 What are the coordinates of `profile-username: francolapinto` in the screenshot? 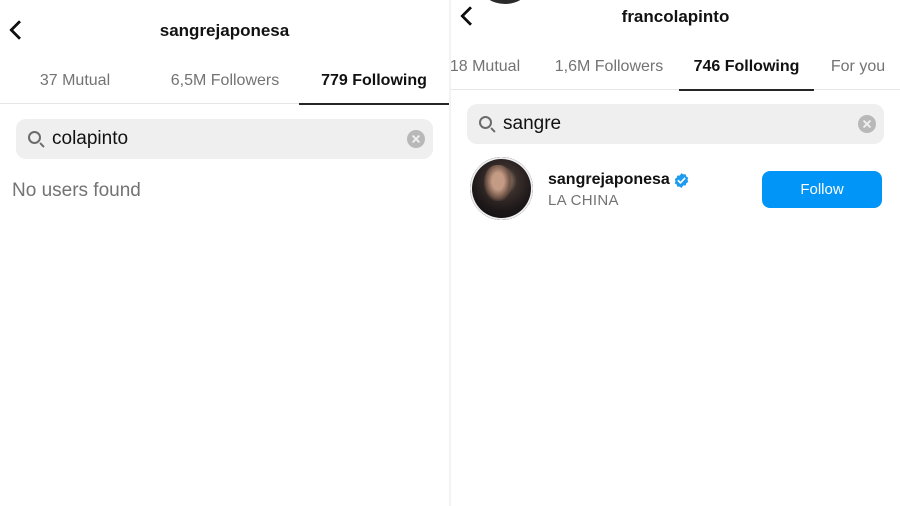 It's located at (675, 16).